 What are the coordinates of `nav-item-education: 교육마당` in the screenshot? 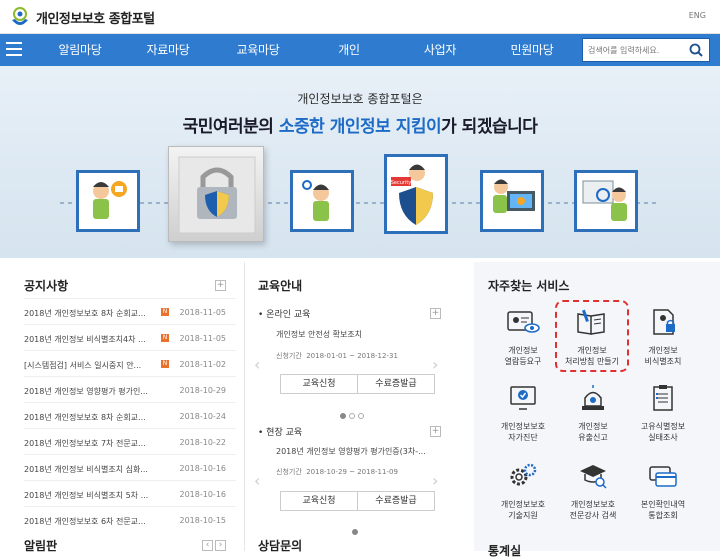 It's located at (258, 49).